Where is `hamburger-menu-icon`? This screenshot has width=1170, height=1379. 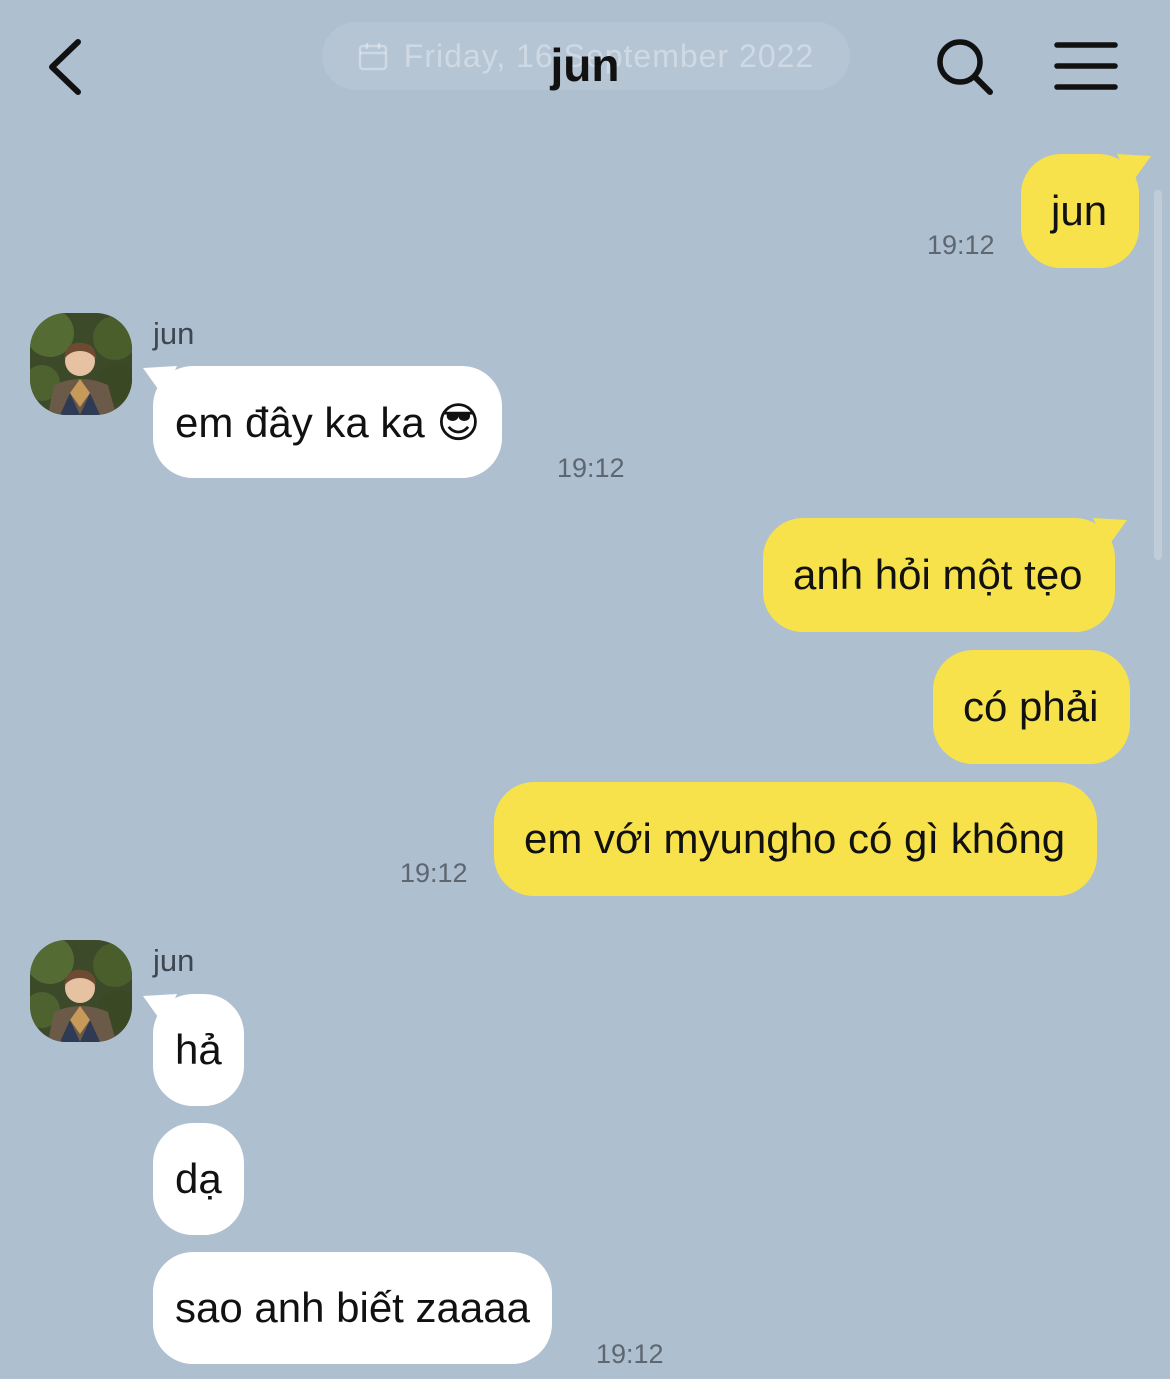
hamburger-menu-icon is located at coordinates (1086, 66).